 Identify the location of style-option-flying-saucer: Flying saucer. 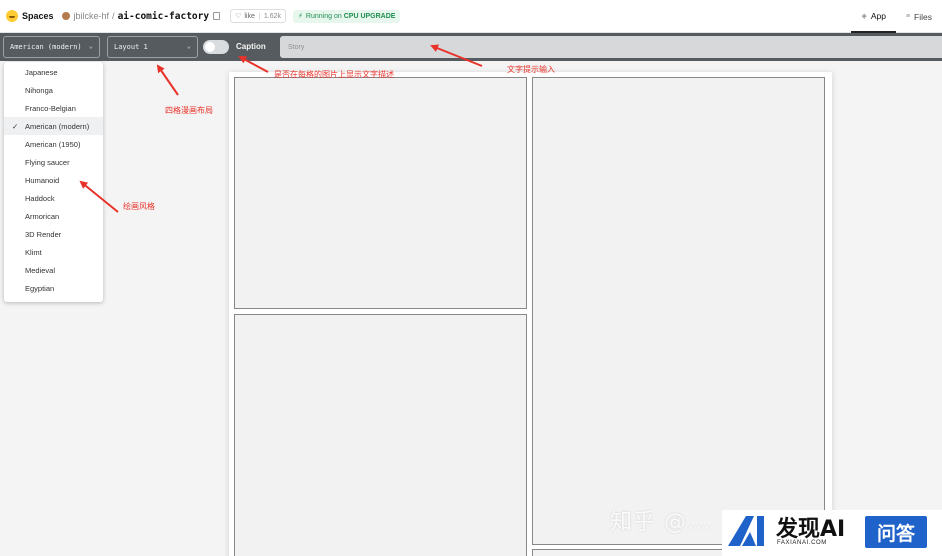
(53, 162).